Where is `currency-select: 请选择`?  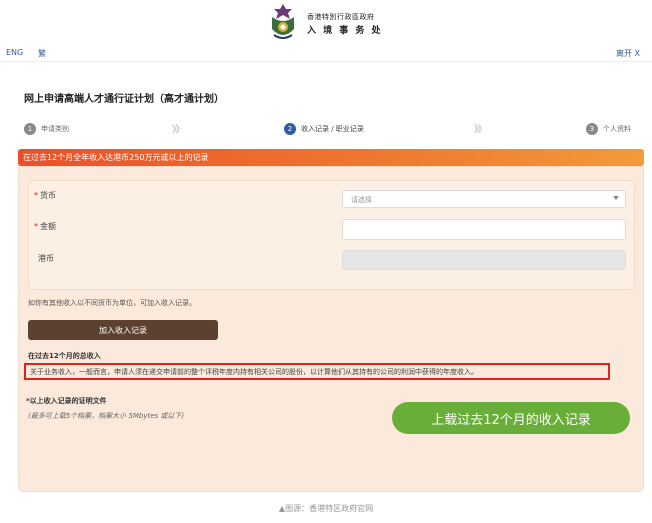 currency-select: 请选择 is located at coordinates (484, 199).